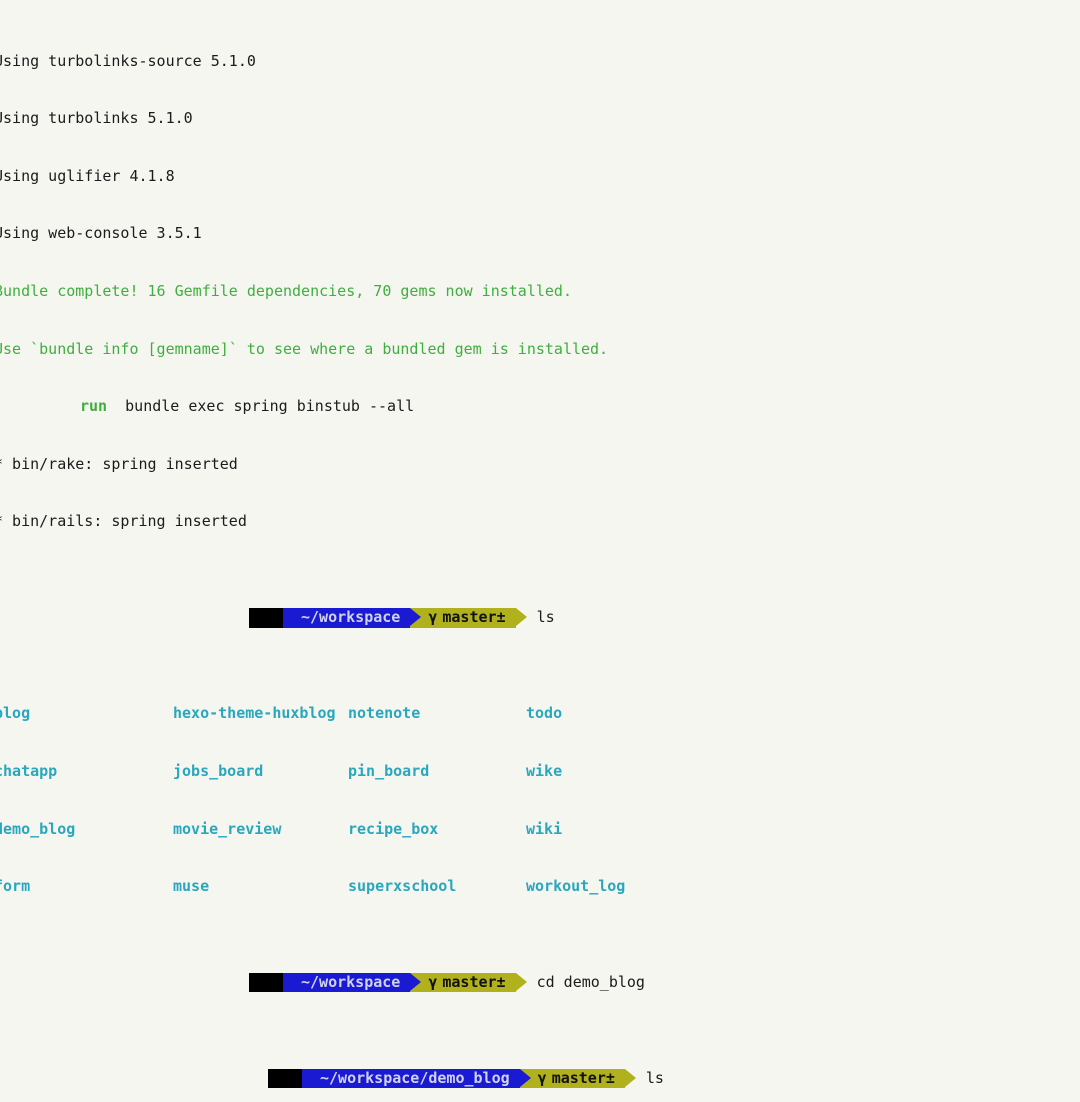  I want to click on run-command-text: bundle exec spring binstub --all, so click(270, 406).